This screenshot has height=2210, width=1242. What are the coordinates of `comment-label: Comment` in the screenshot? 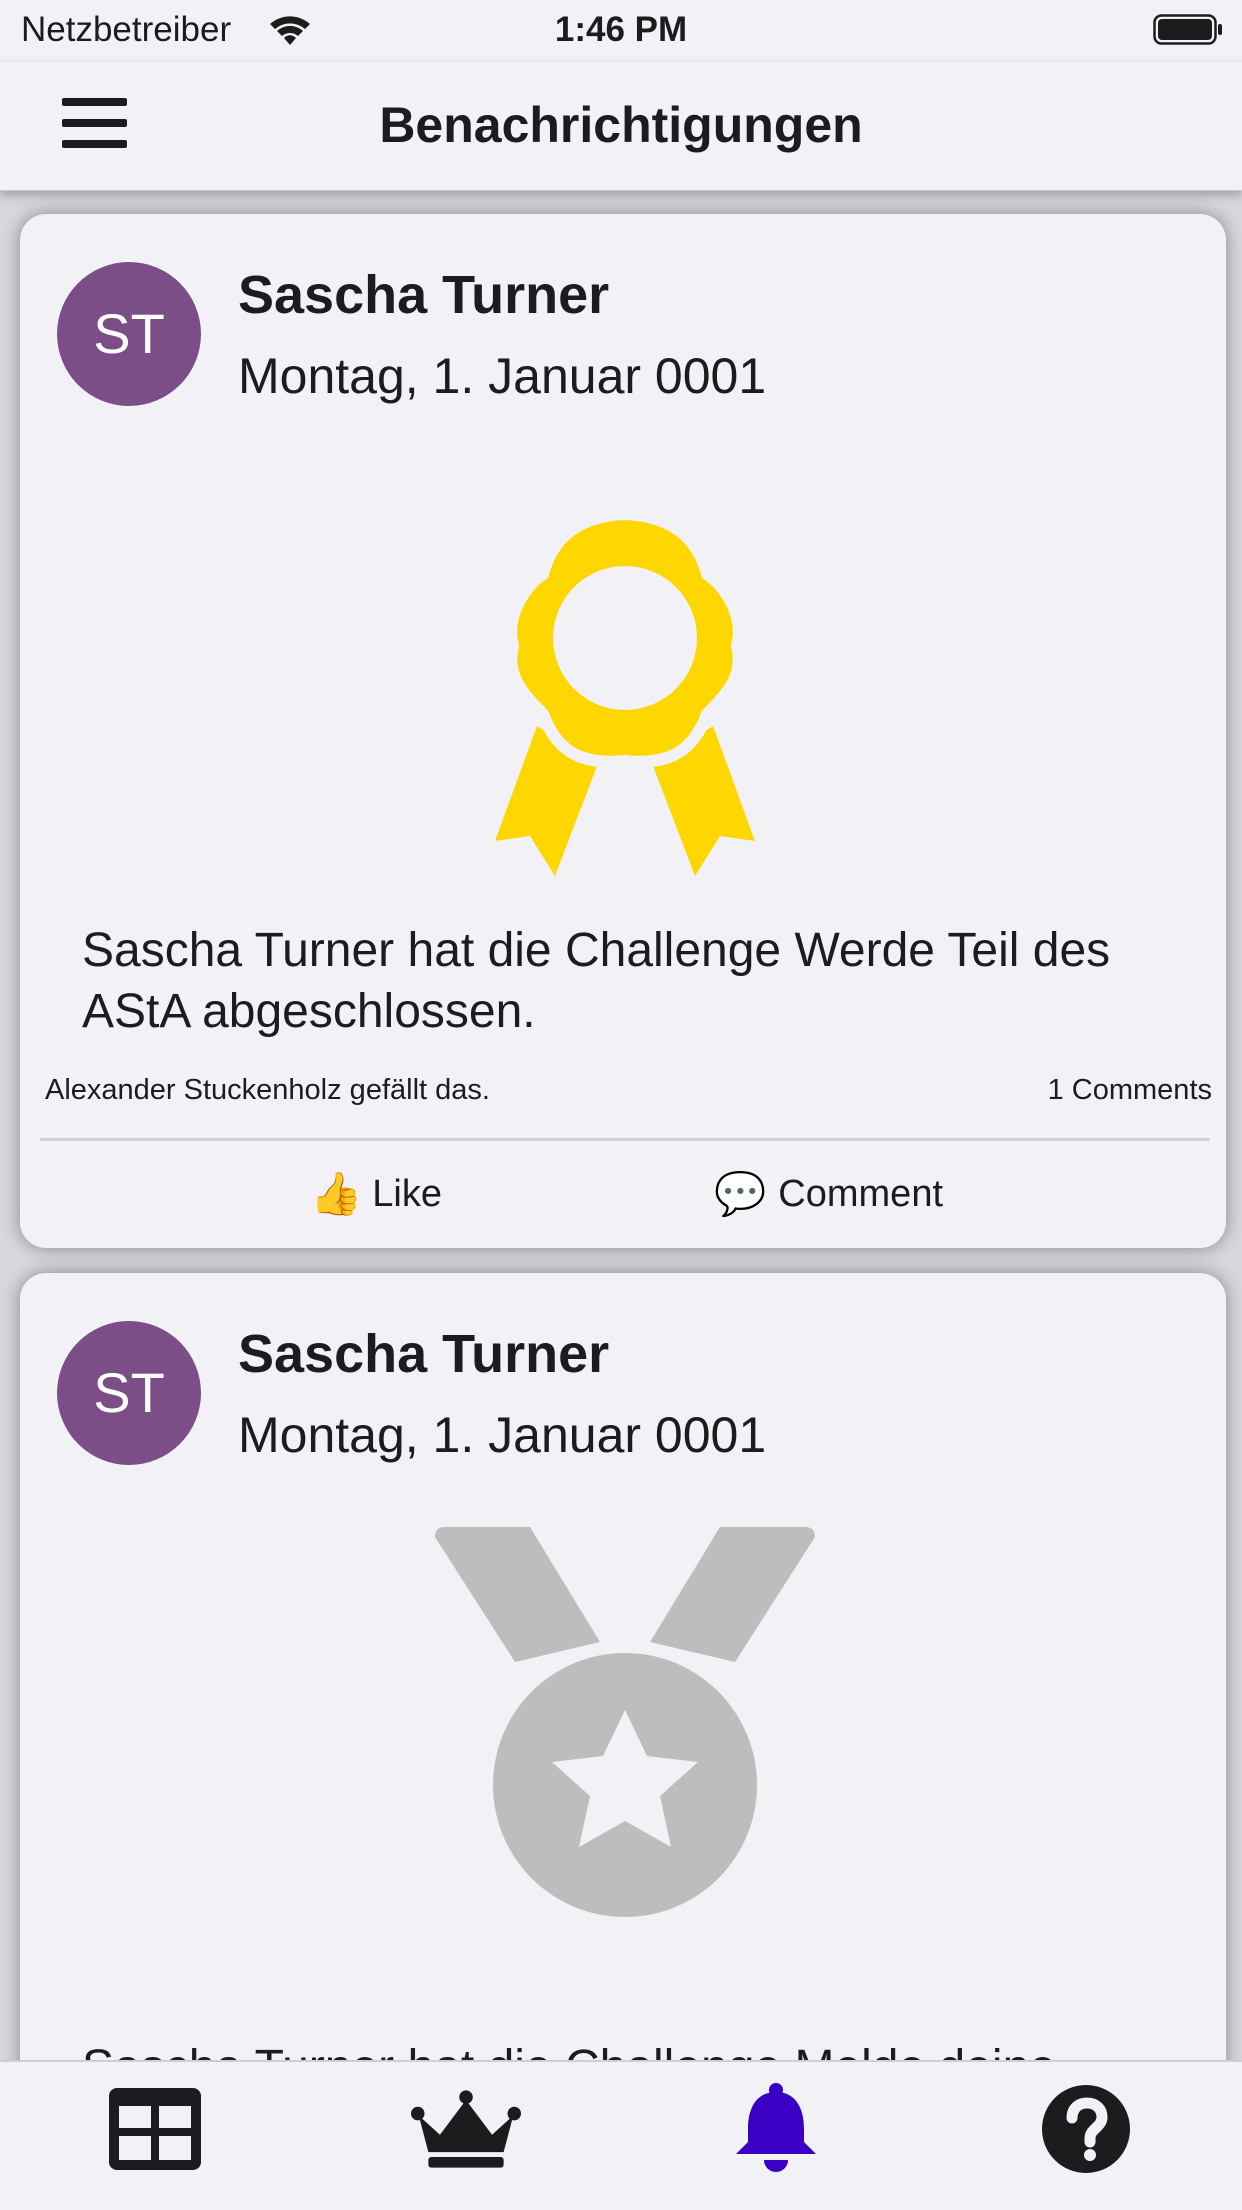 It's located at (861, 1193).